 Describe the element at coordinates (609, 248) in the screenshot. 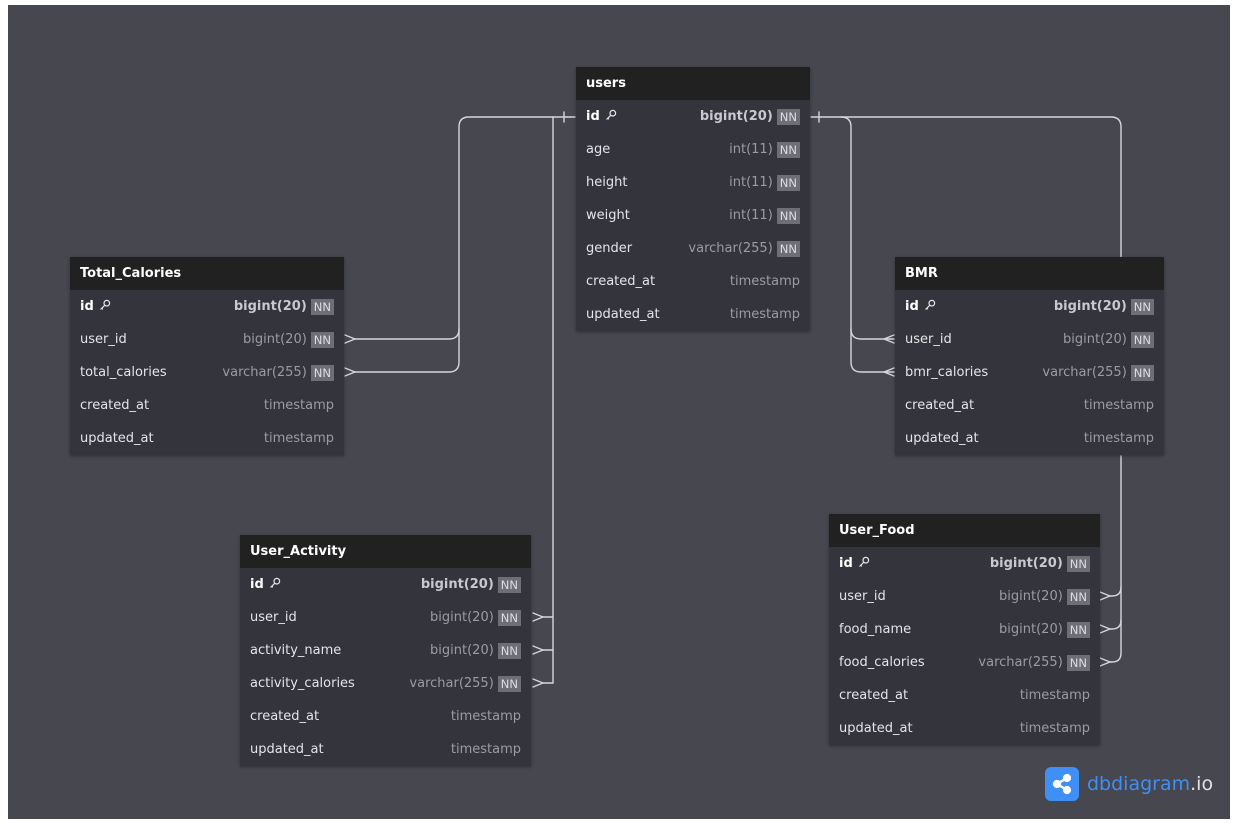

I see `field-name-text: gender` at that location.